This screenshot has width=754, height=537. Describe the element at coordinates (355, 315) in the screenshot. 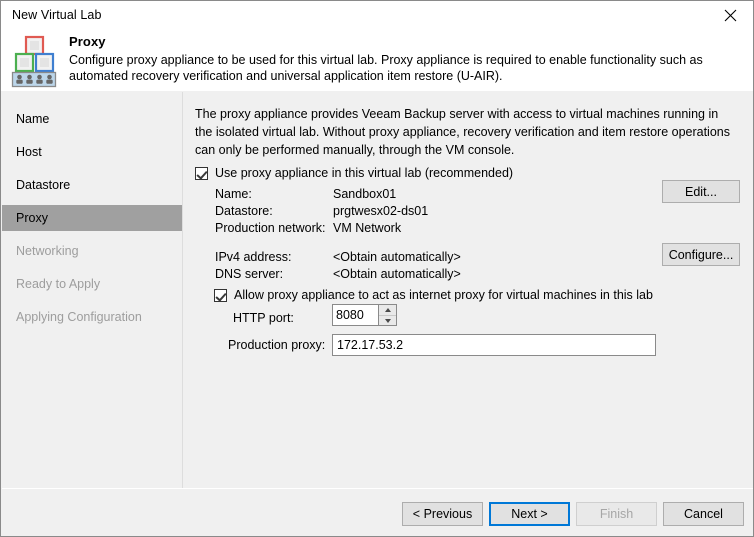

I see `http-port-input` at that location.